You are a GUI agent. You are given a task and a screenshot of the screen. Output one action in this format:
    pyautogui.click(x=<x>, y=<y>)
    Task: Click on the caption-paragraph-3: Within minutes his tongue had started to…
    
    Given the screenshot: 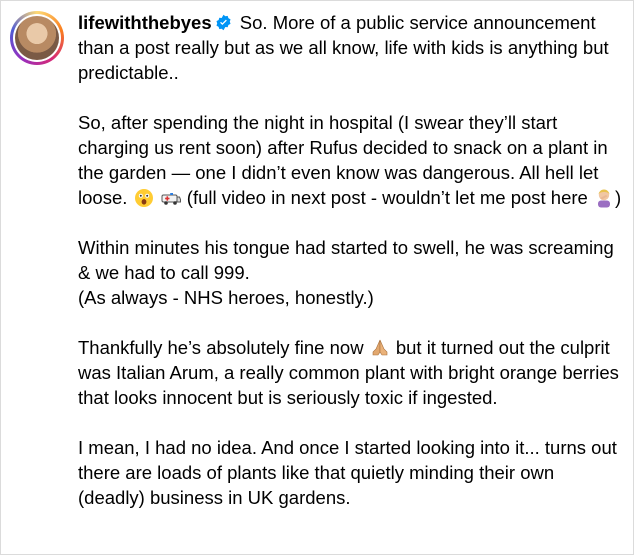 What is the action you would take?
    pyautogui.click(x=350, y=272)
    